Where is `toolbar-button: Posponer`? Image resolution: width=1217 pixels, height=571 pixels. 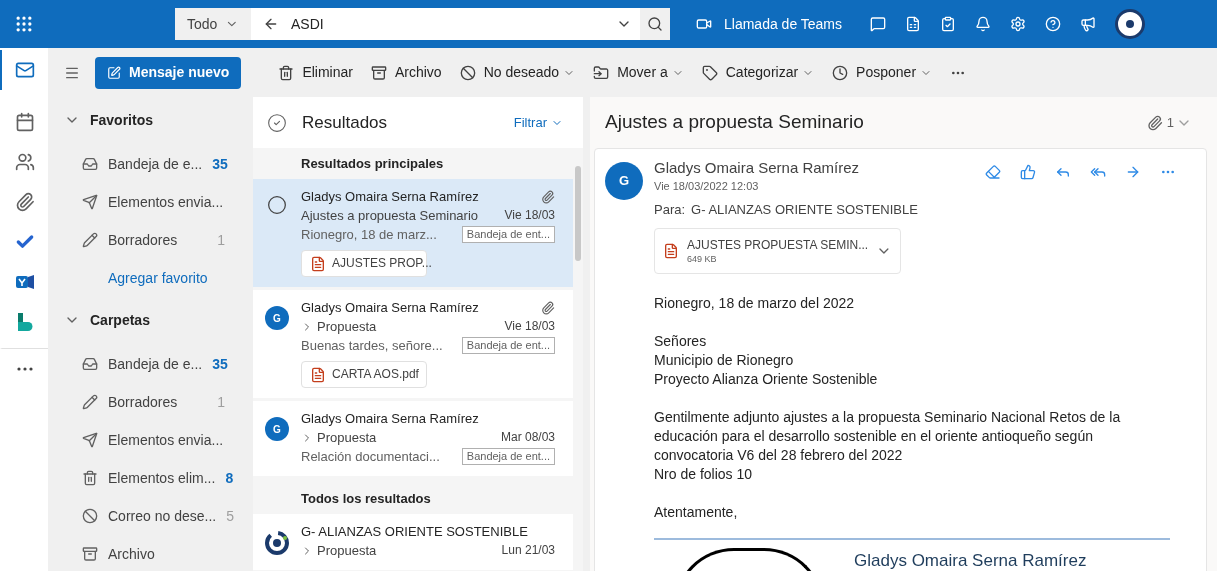
toolbar-button: Posponer is located at coordinates (882, 72).